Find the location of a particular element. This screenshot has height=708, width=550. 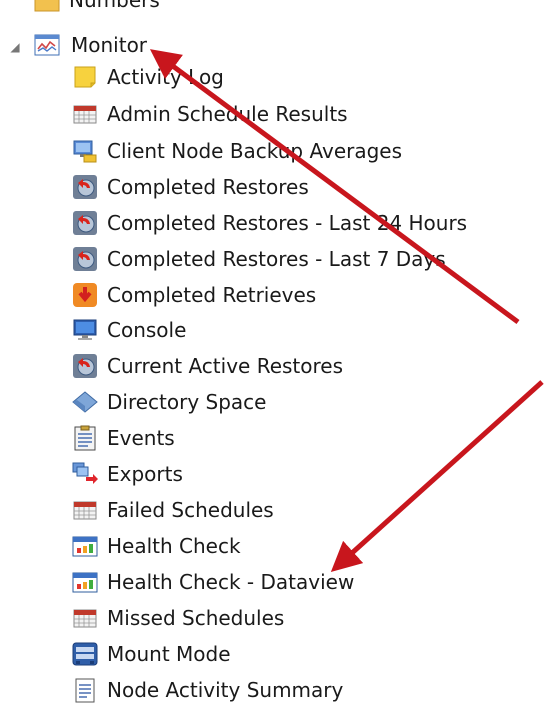

tree-item-admin-schedule-results: Admin Schedule Results is located at coordinates (210, 114).